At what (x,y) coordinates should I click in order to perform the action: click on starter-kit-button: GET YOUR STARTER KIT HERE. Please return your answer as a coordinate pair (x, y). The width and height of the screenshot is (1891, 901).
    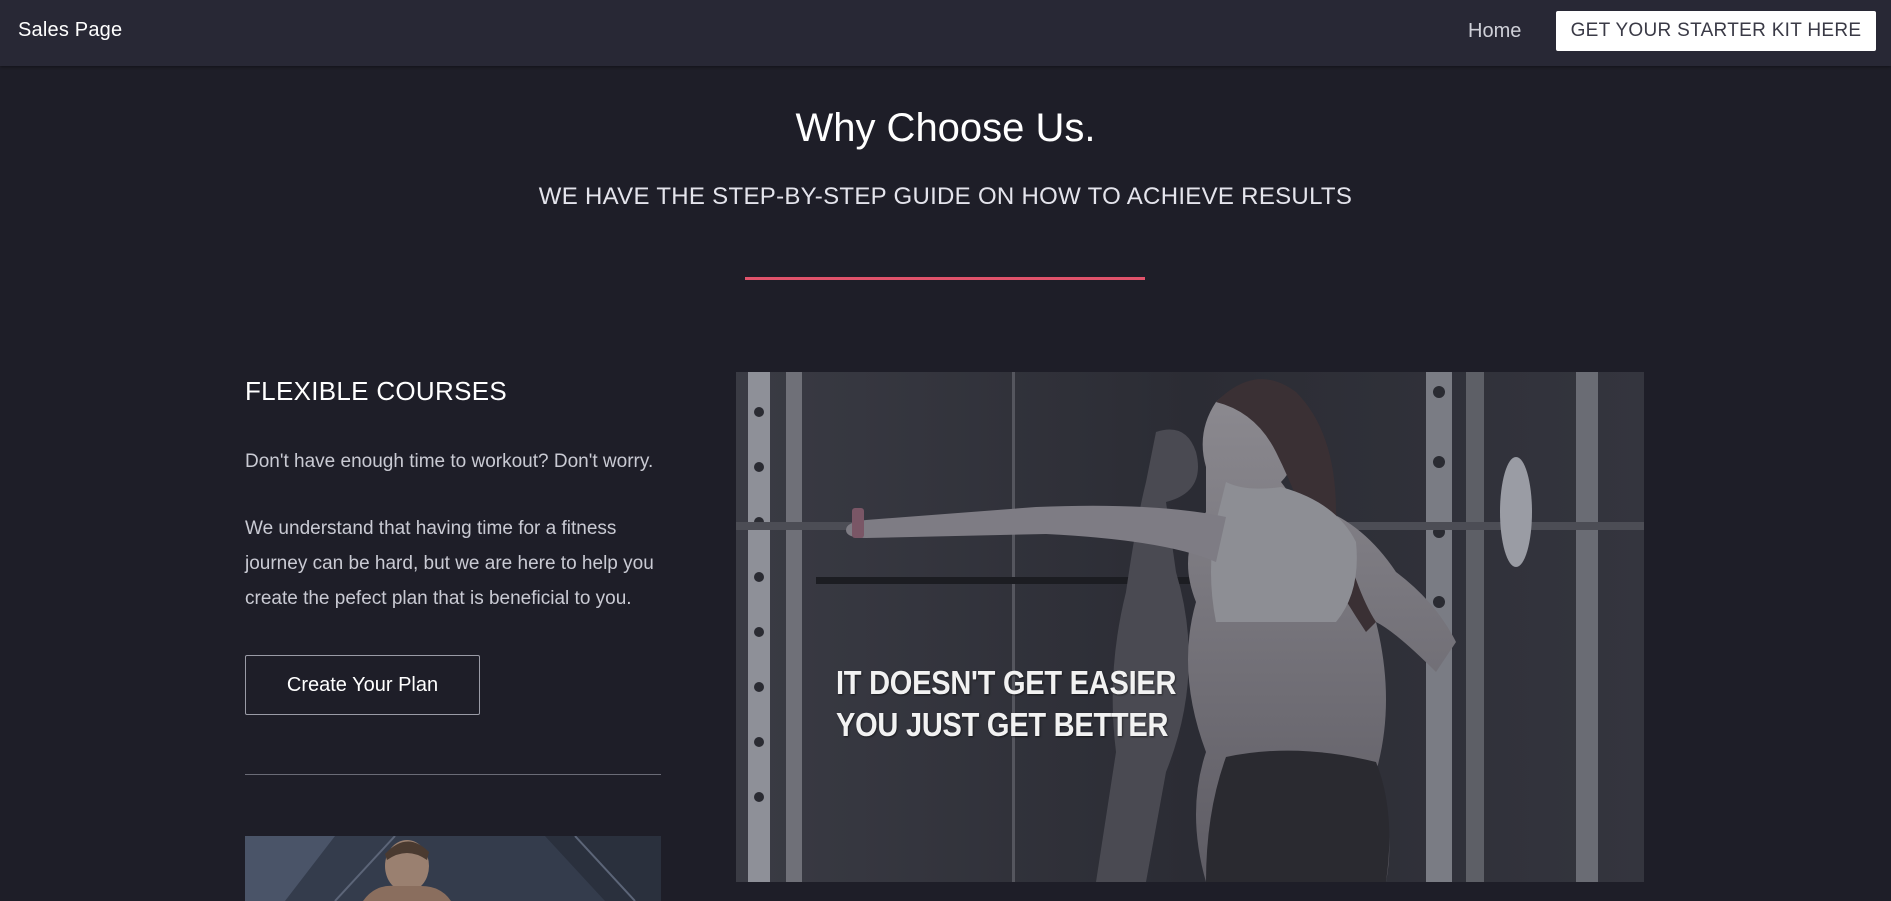
    Looking at the image, I should click on (1716, 31).